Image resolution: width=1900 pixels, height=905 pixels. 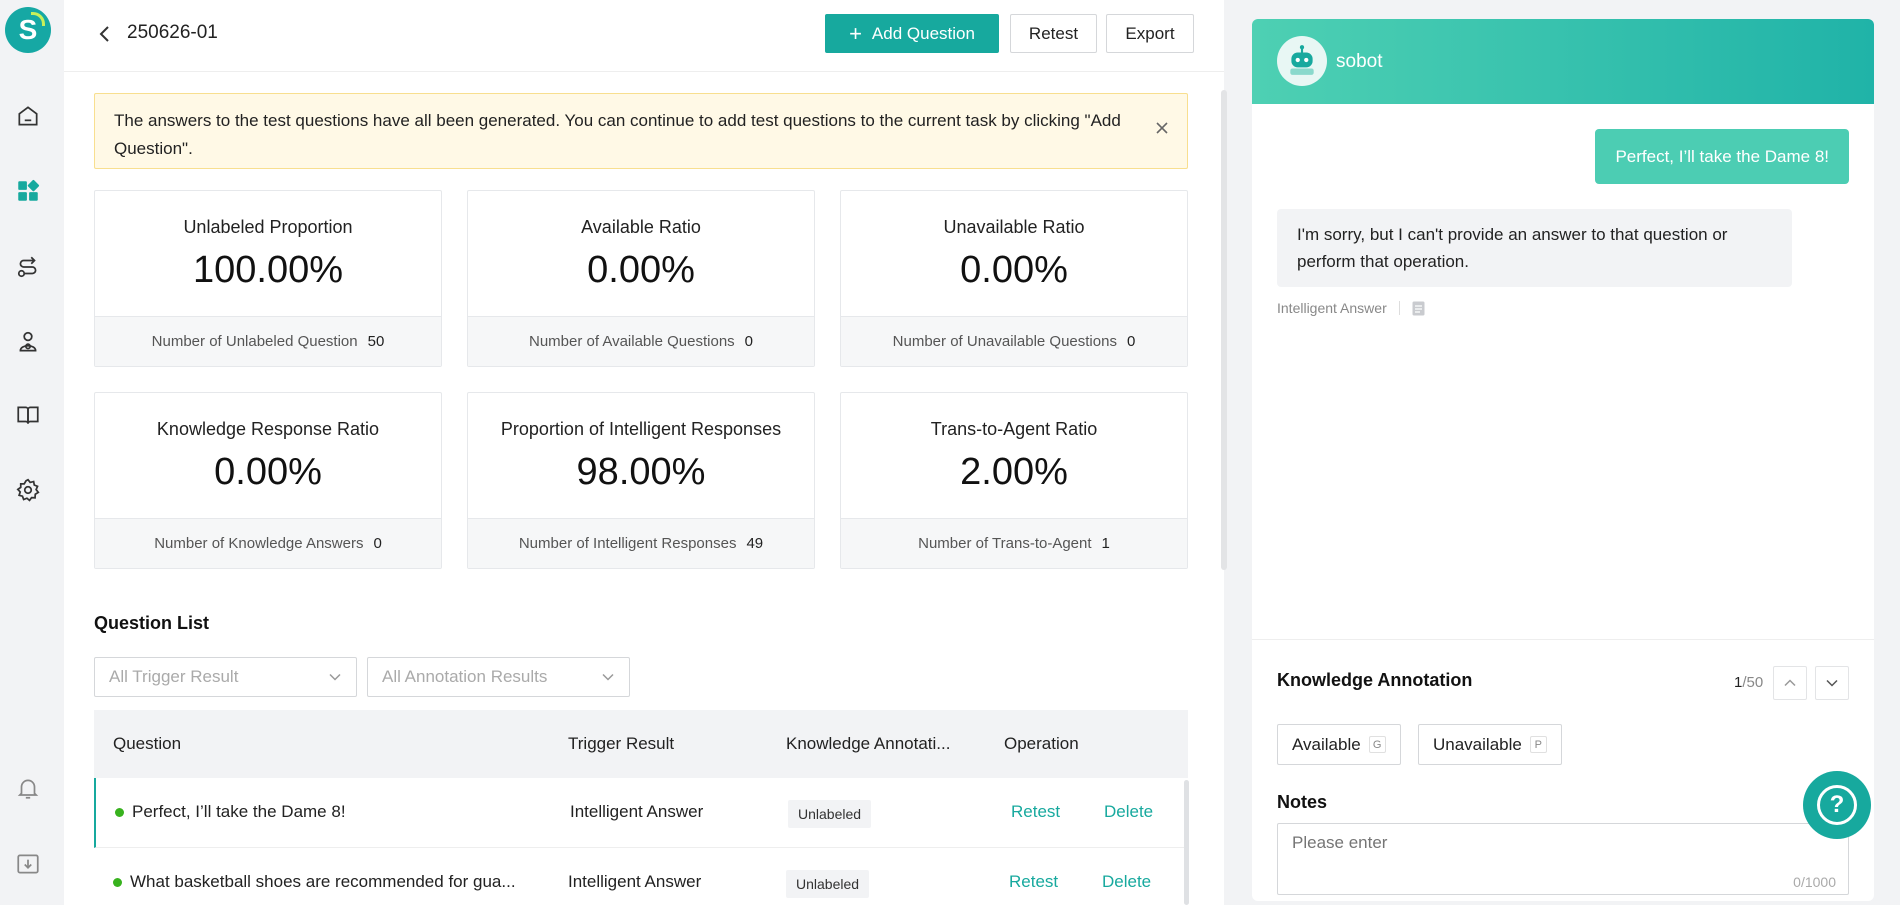 I want to click on stat-foot-label: Number of Available Questions, so click(x=631, y=341).